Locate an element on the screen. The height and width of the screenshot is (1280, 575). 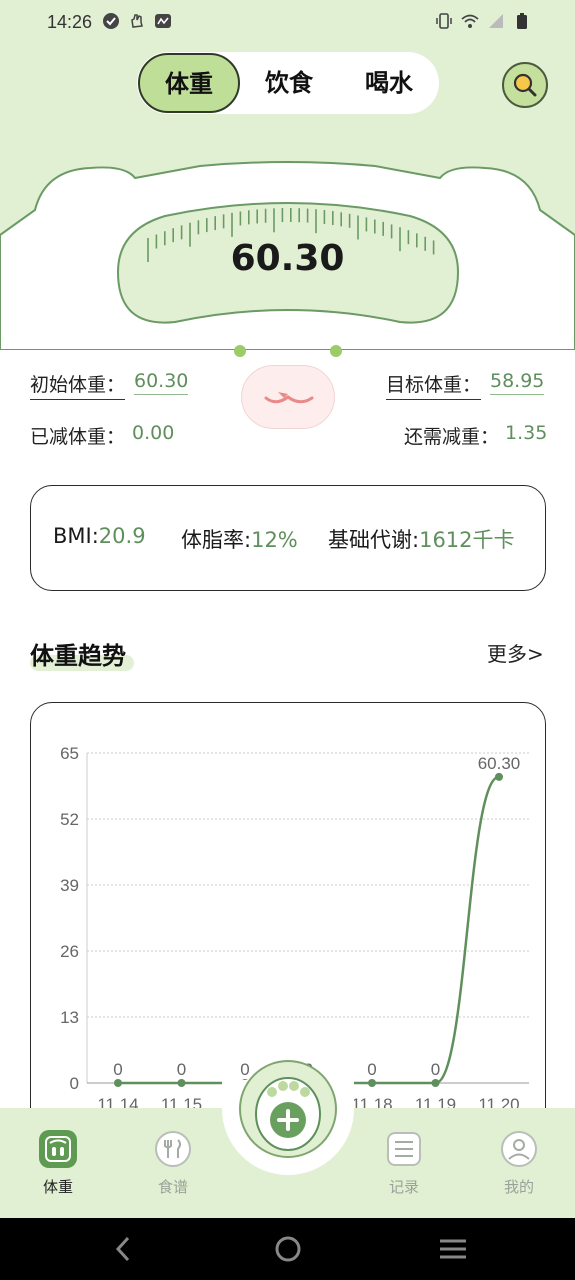
initial-weight-value: 60.30 is located at coordinates (161, 382).